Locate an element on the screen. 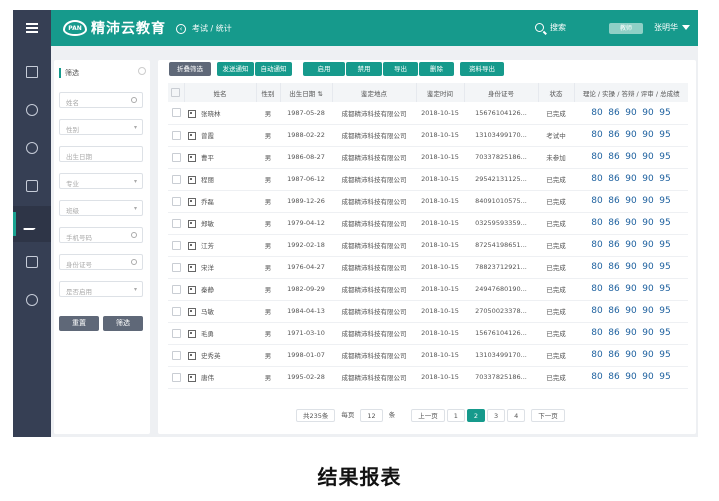 The height and width of the screenshot is (501, 719). nav-settings is located at coordinates (32, 300).